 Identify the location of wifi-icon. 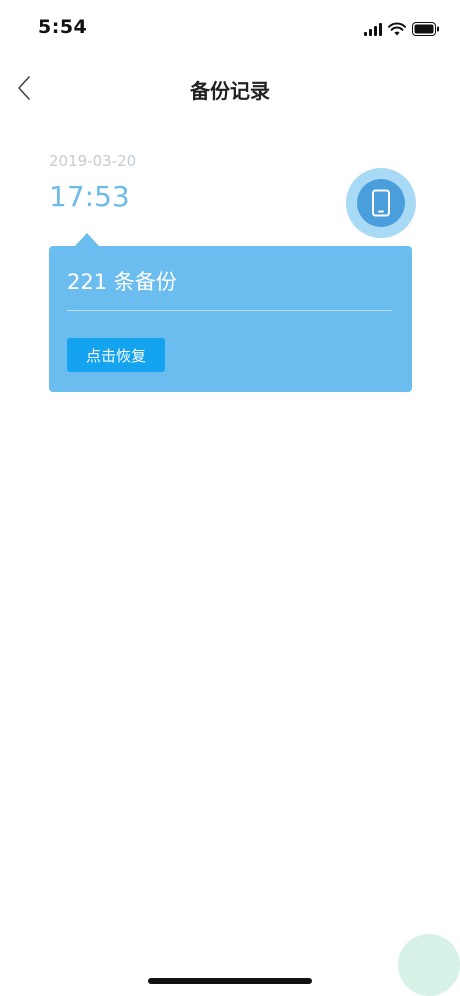
(397, 29).